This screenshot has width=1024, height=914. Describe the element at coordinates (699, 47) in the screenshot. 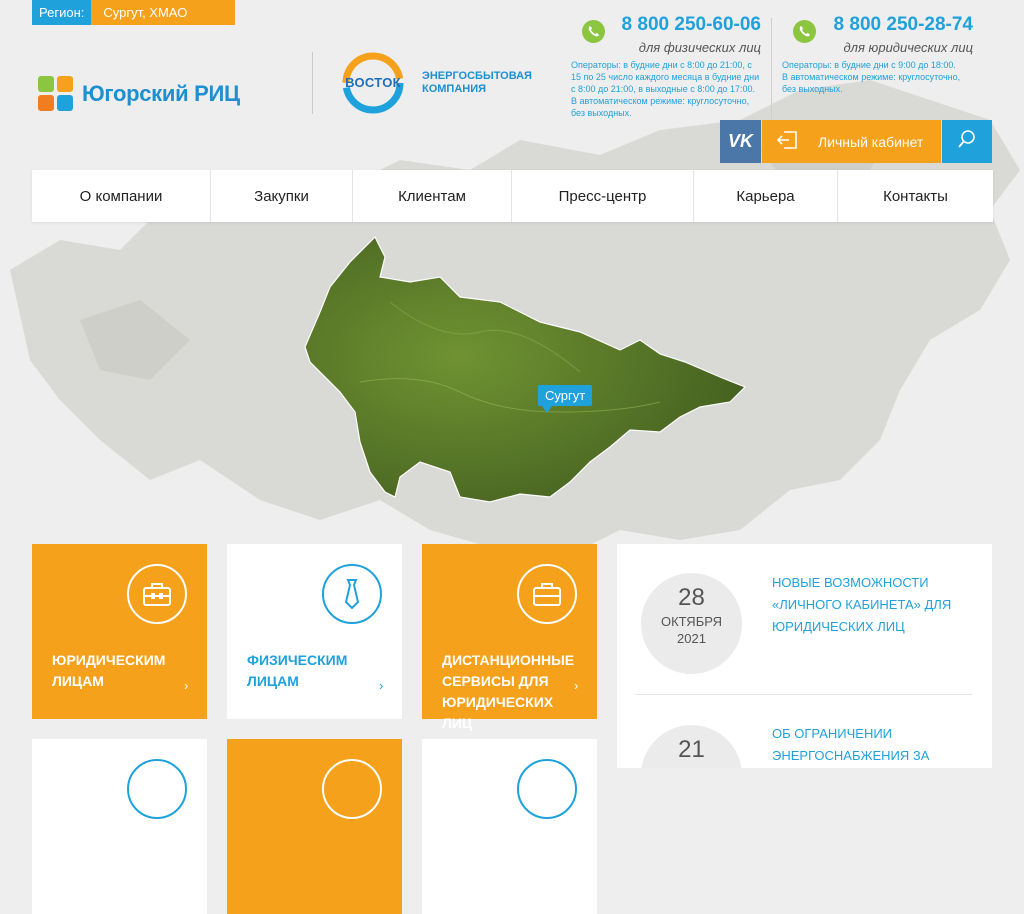

I see `phone-subtitle: для физических лиц` at that location.